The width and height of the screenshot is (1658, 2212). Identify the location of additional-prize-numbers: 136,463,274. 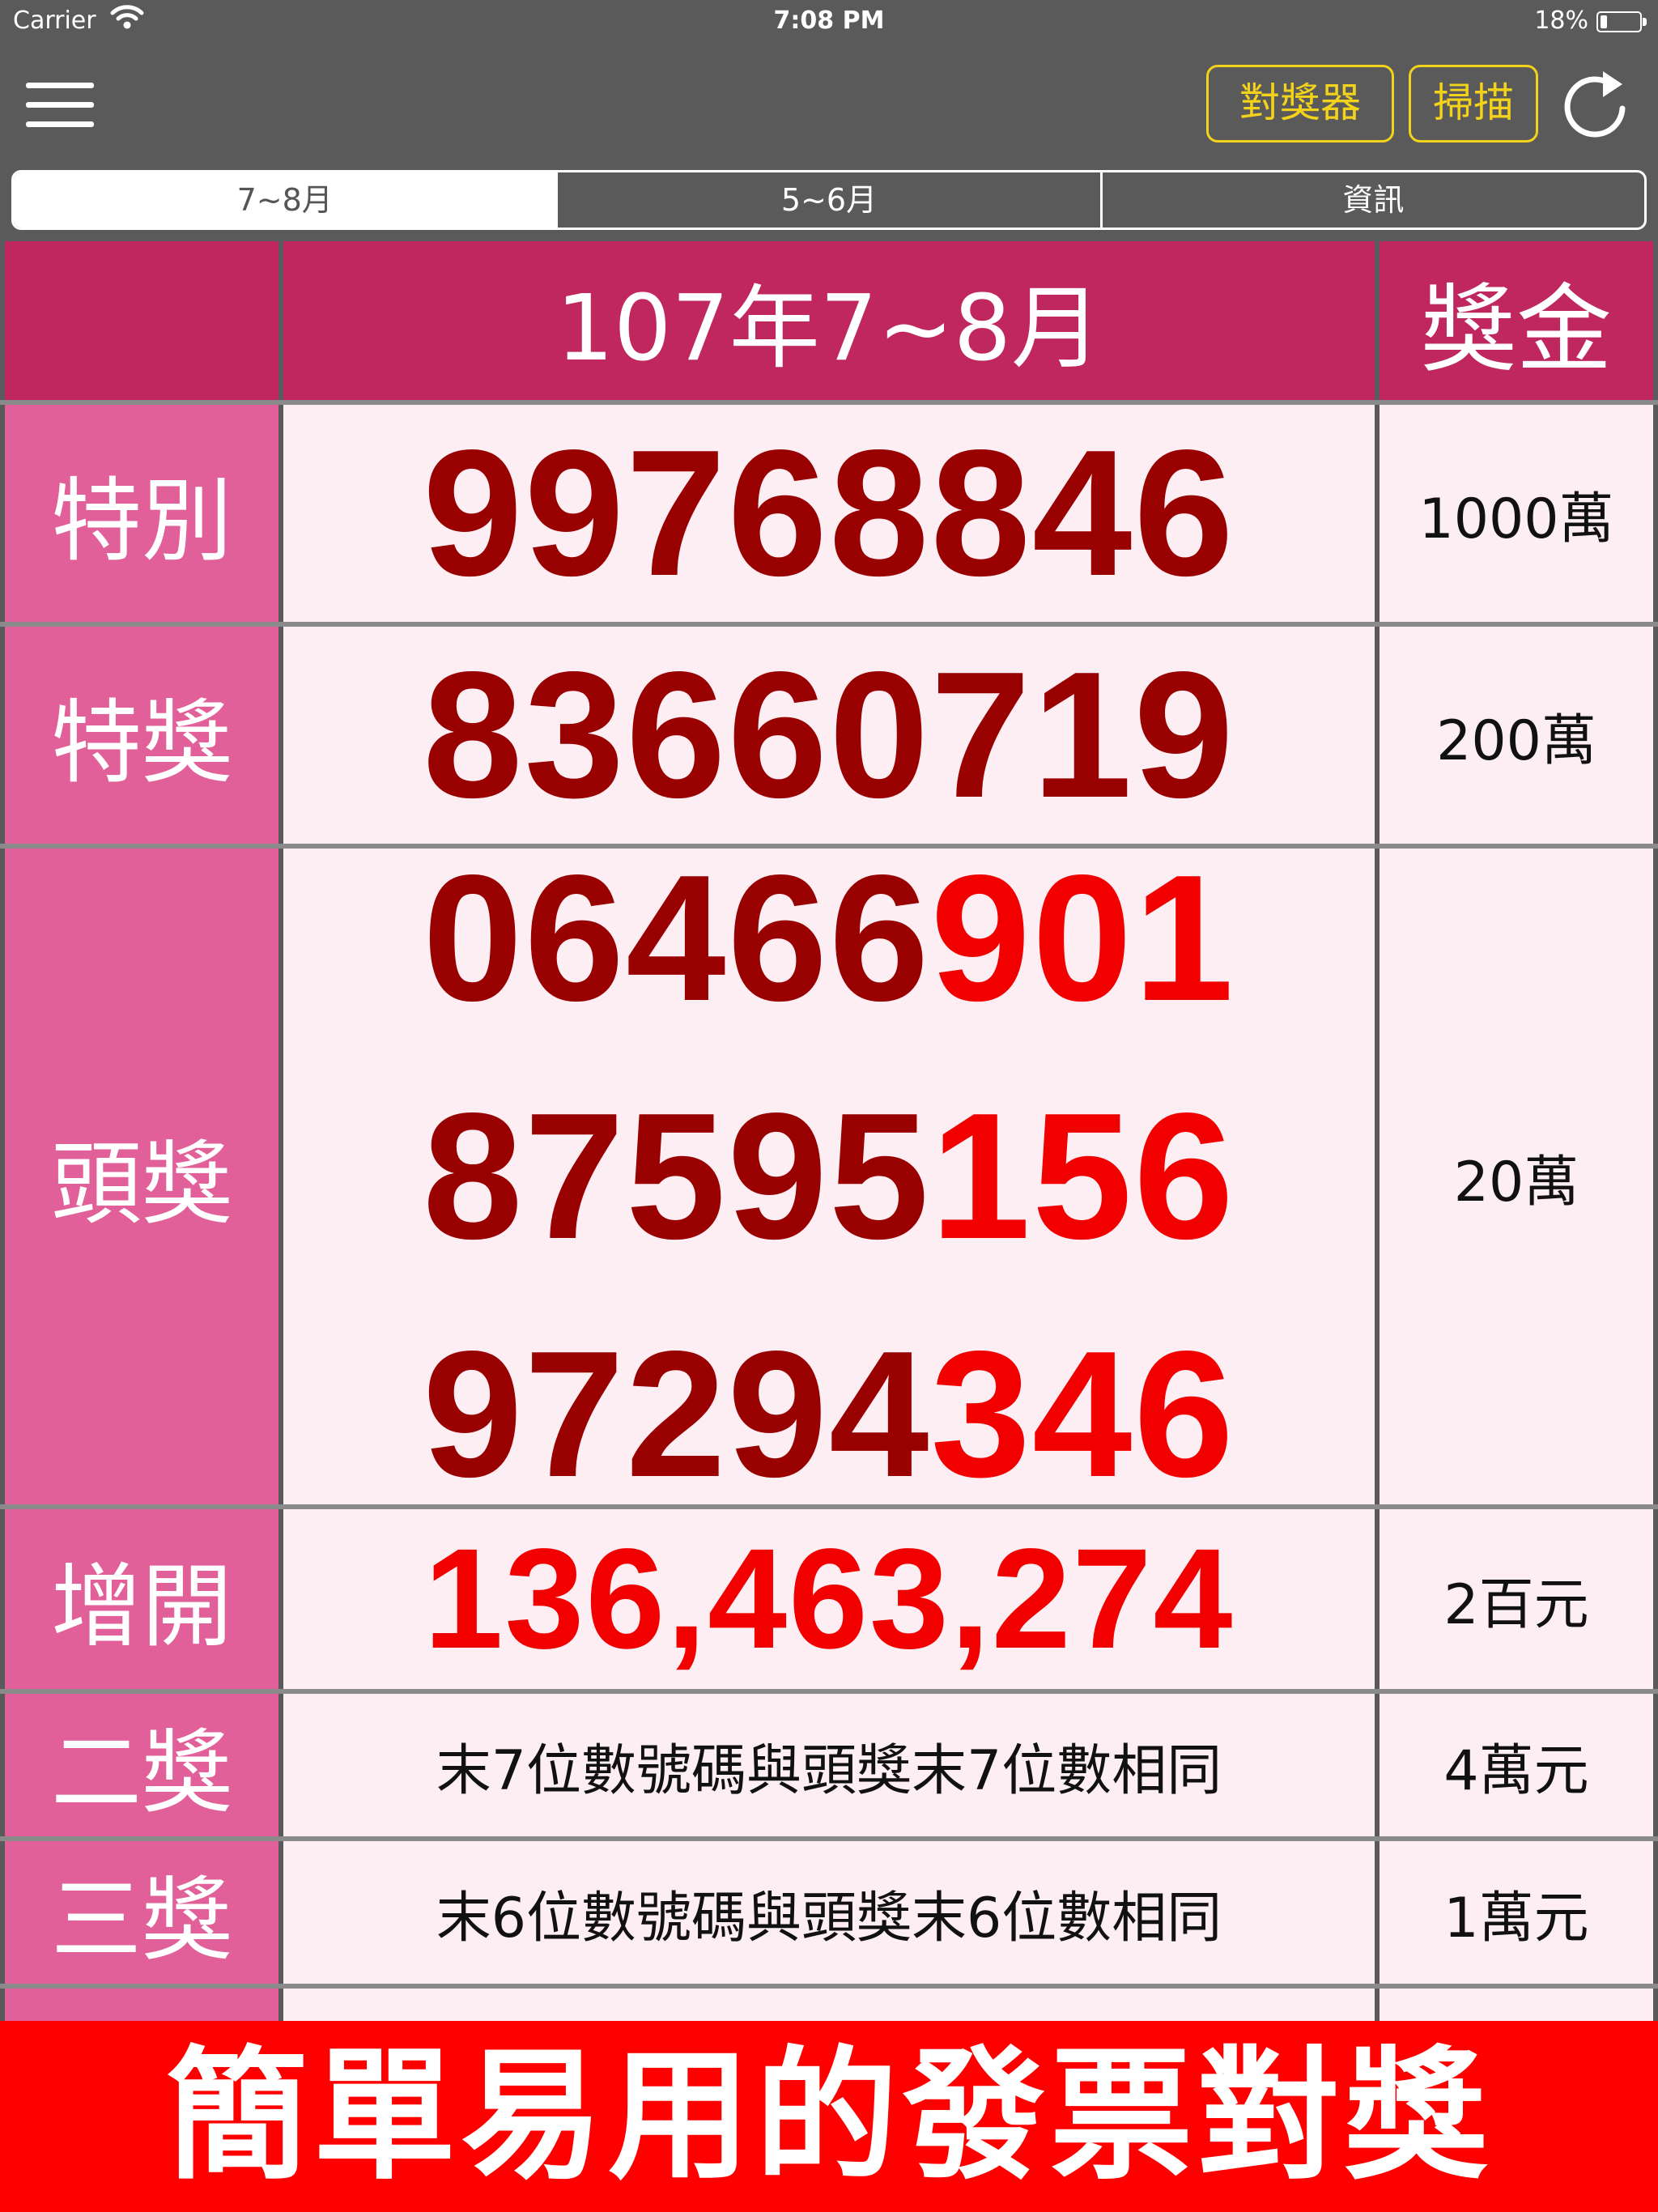
(829, 1599).